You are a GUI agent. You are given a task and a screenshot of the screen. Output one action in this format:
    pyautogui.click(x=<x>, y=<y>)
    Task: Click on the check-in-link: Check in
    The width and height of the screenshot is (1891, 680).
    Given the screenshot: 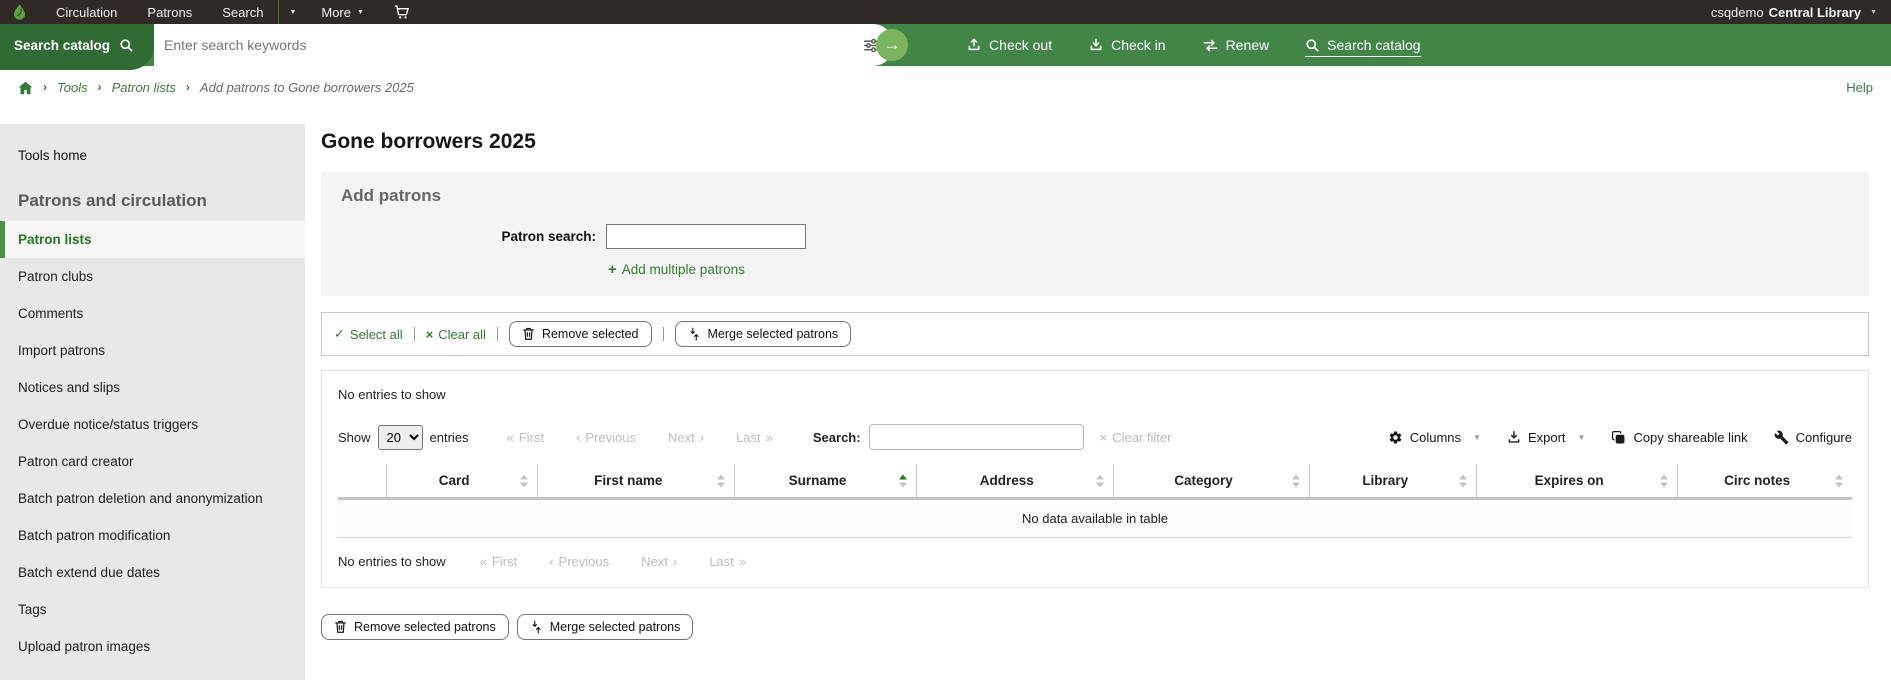 What is the action you would take?
    pyautogui.click(x=1127, y=45)
    